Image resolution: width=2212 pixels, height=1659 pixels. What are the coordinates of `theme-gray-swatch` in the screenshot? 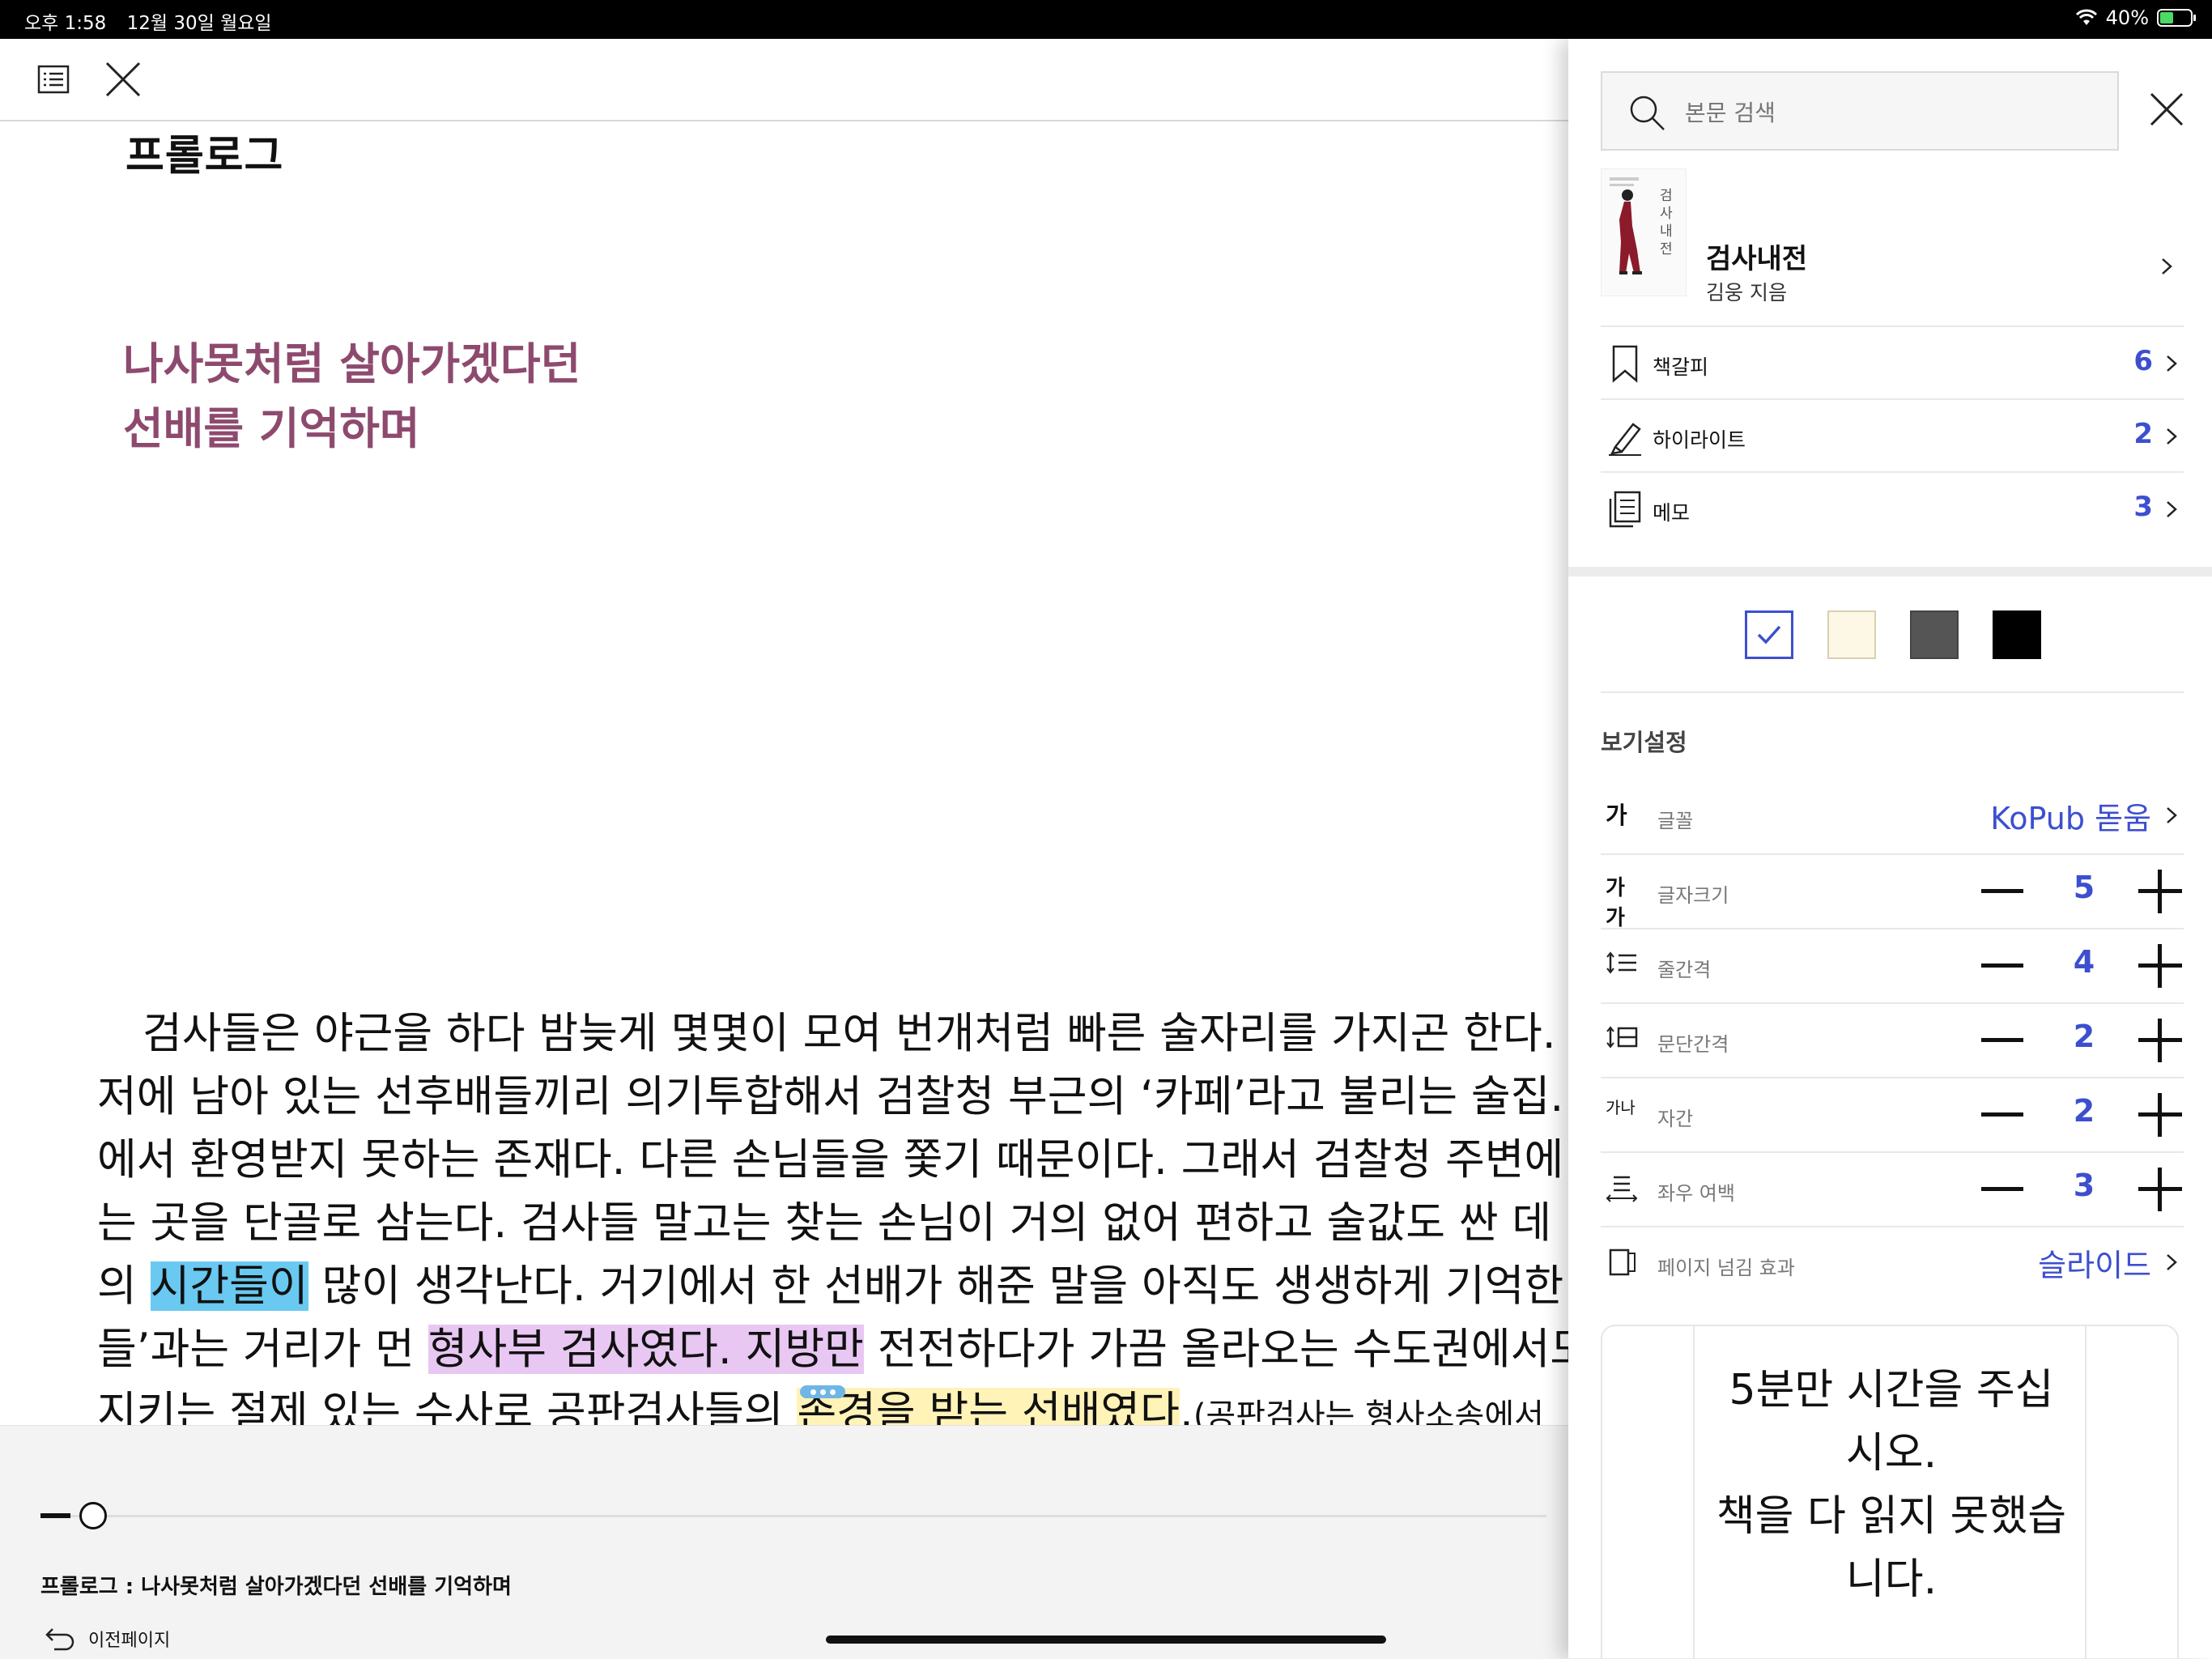 It's located at (1934, 635).